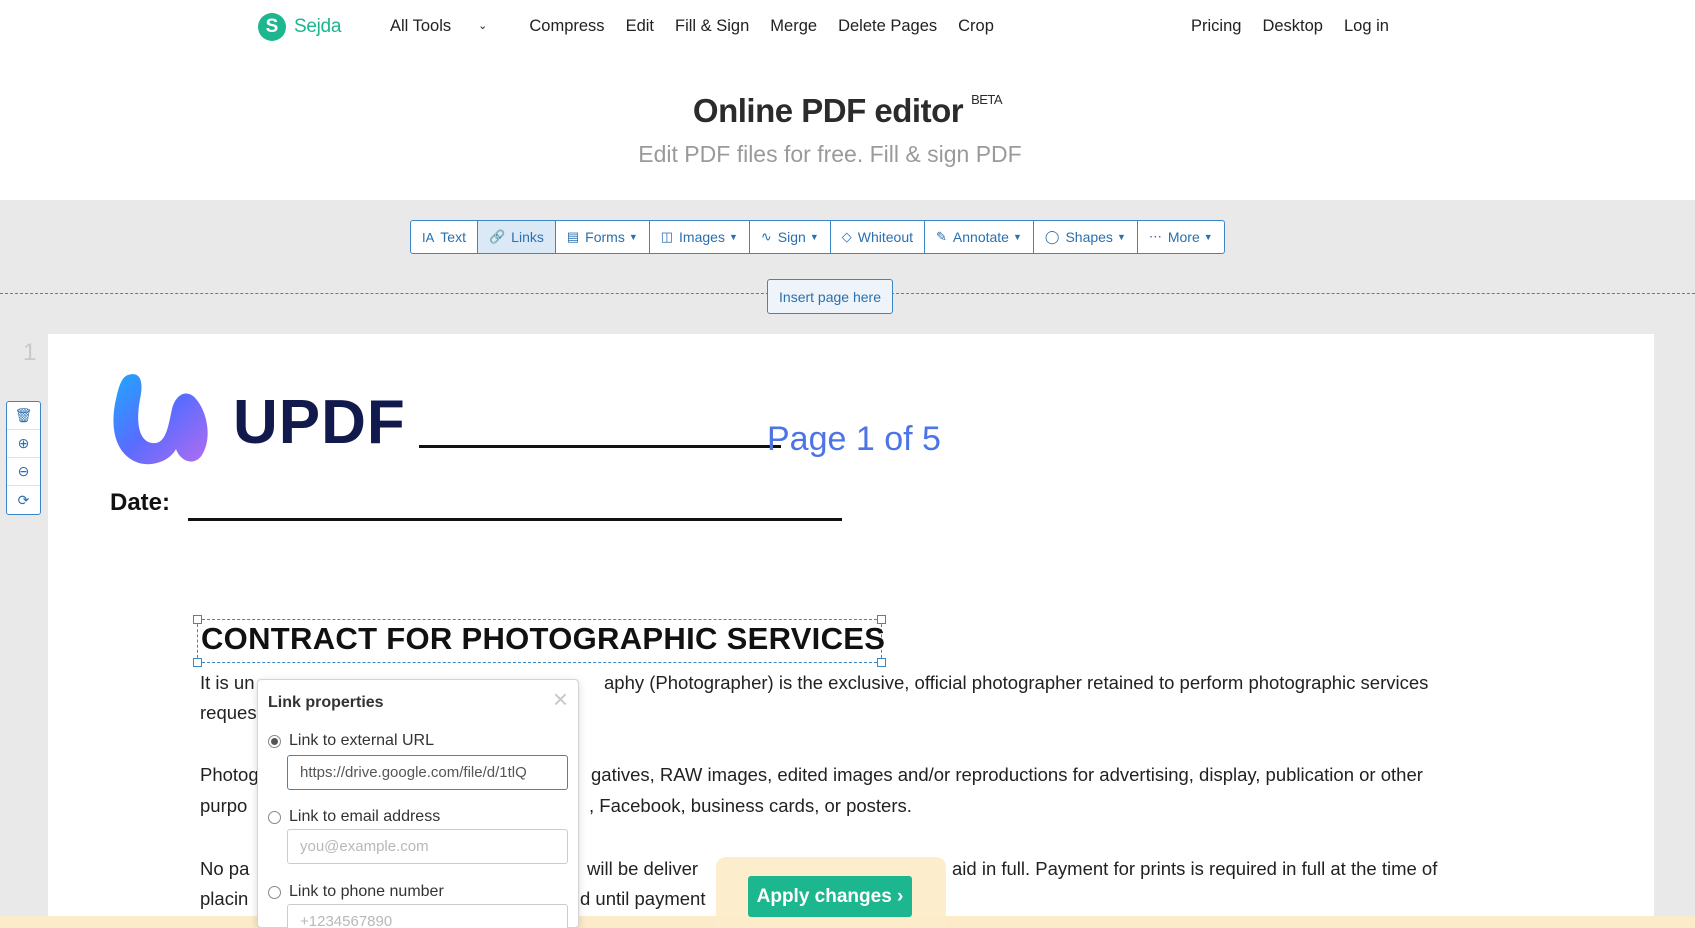 The width and height of the screenshot is (1695, 928). Describe the element at coordinates (228, 712) in the screenshot. I see `paragraph-1-line-2: reques` at that location.